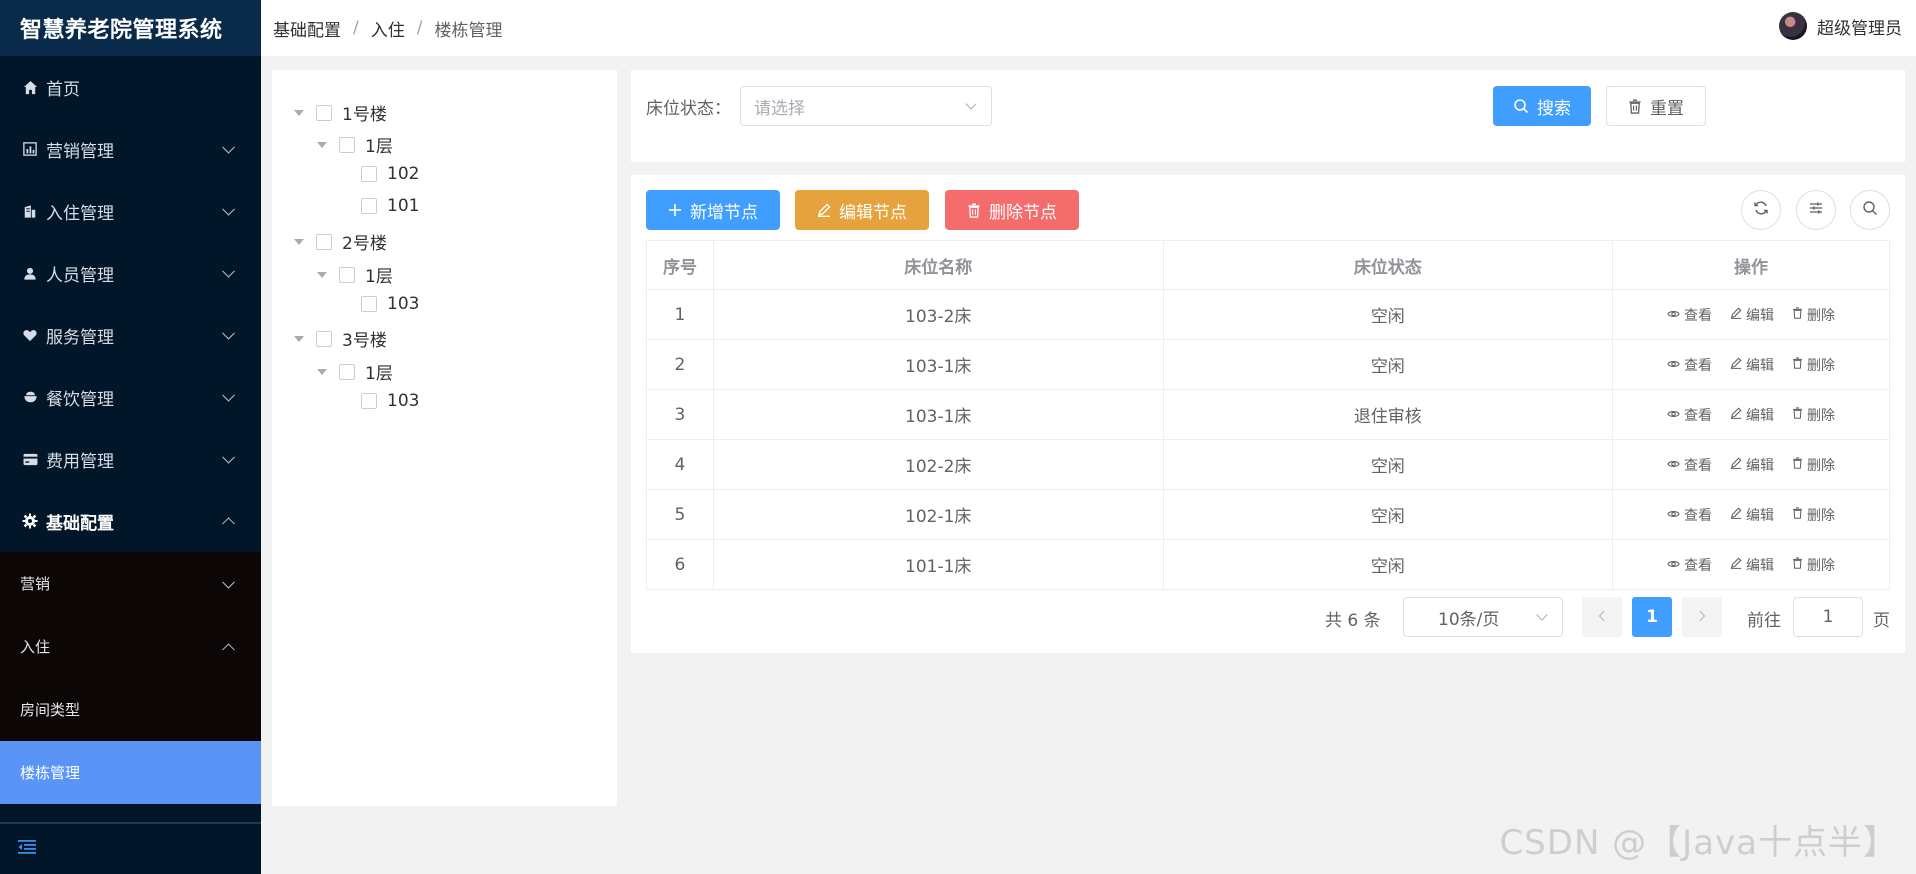 The width and height of the screenshot is (1916, 874). What do you see at coordinates (30, 273) in the screenshot?
I see `user-icon` at bounding box center [30, 273].